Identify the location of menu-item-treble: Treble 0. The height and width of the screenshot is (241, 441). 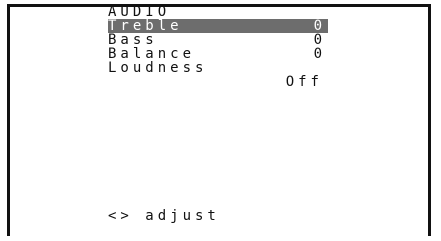
(218, 26).